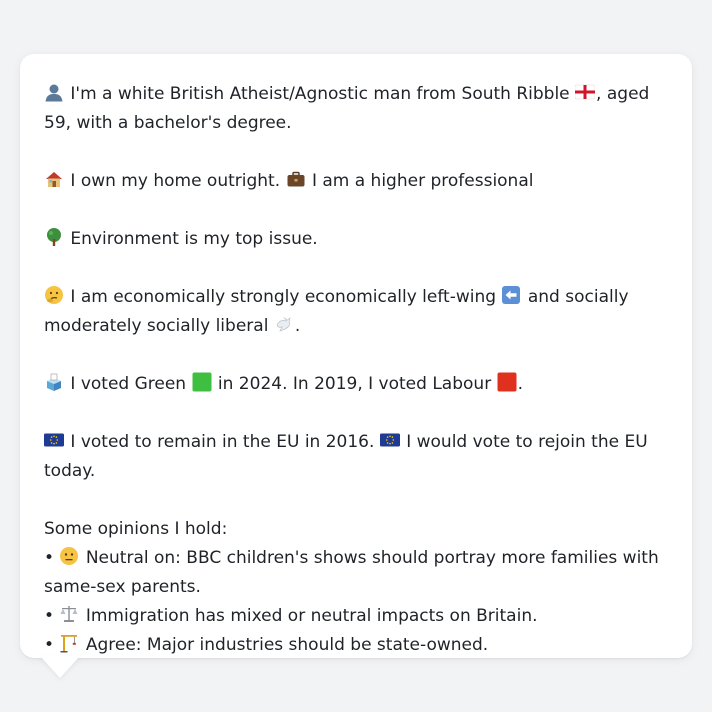 The width and height of the screenshot is (712, 712). Describe the element at coordinates (356, 239) in the screenshot. I see `issue-paragraph: Environment is my top issue.` at that location.